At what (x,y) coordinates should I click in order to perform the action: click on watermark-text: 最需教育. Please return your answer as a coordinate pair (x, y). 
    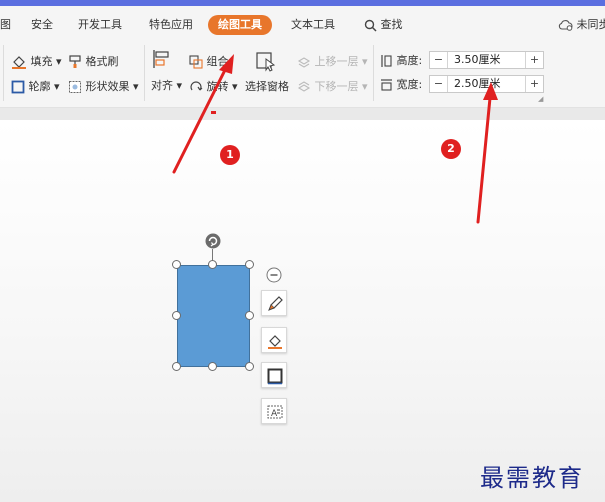
    Looking at the image, I should click on (532, 478).